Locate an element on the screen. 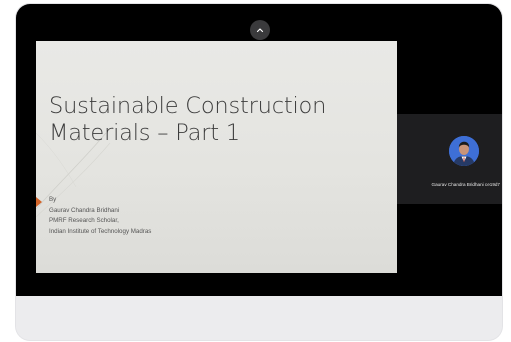  user-avatar-photo is located at coordinates (464, 151).